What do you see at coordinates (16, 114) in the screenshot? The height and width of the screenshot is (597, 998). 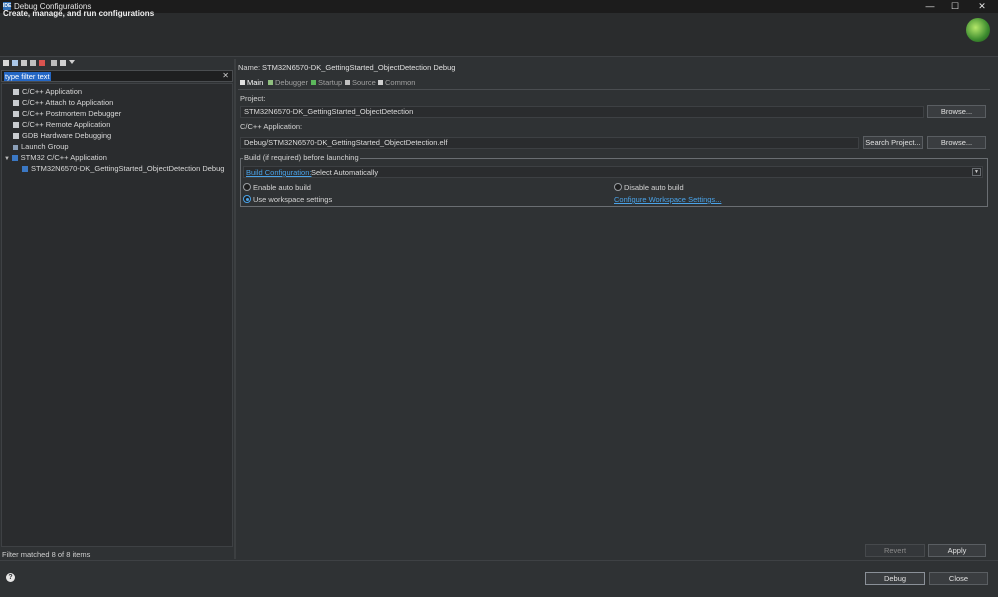 I see `c-postmortem-icon` at bounding box center [16, 114].